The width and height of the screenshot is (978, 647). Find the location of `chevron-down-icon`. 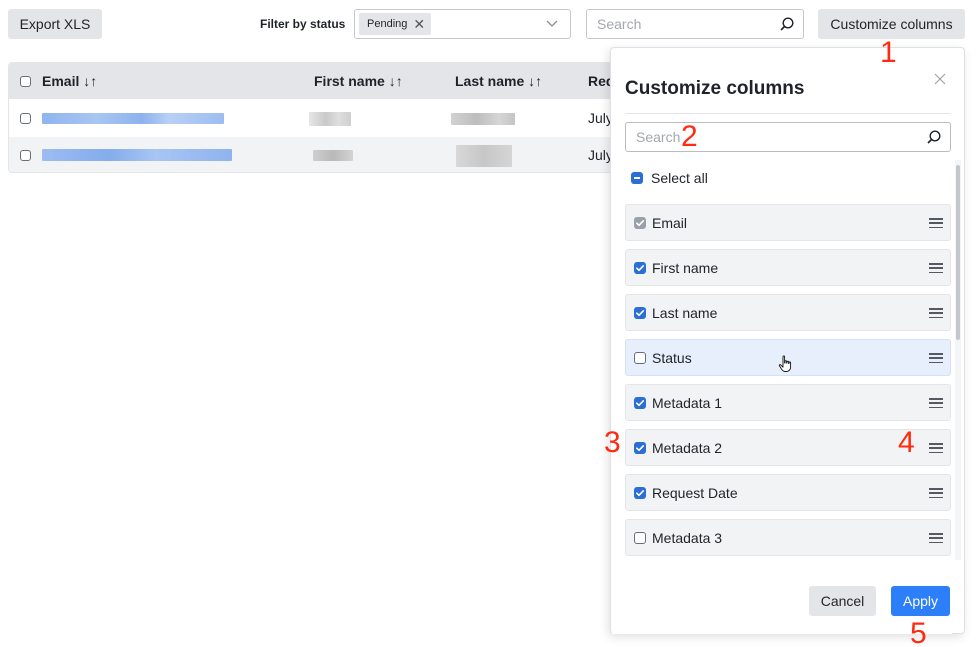

chevron-down-icon is located at coordinates (552, 23).